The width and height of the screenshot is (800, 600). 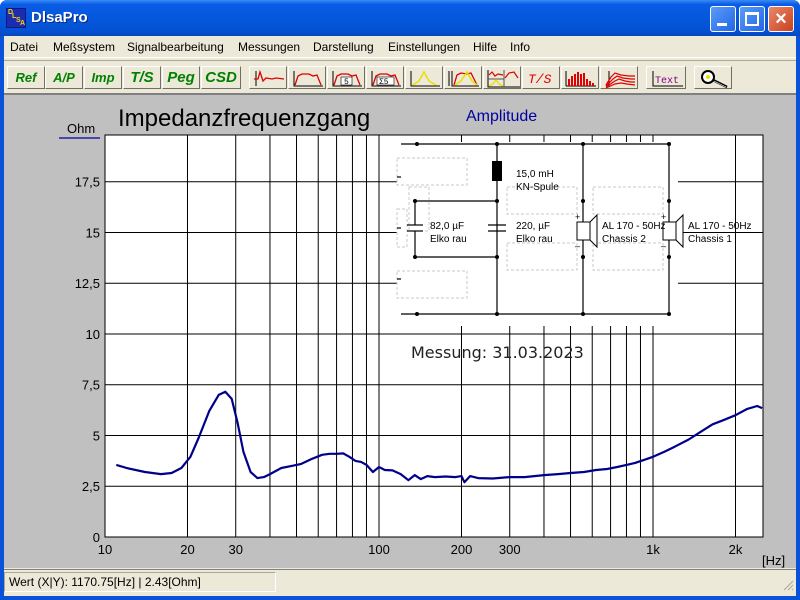 I want to click on bar-spectrum-icon, so click(x=580, y=79).